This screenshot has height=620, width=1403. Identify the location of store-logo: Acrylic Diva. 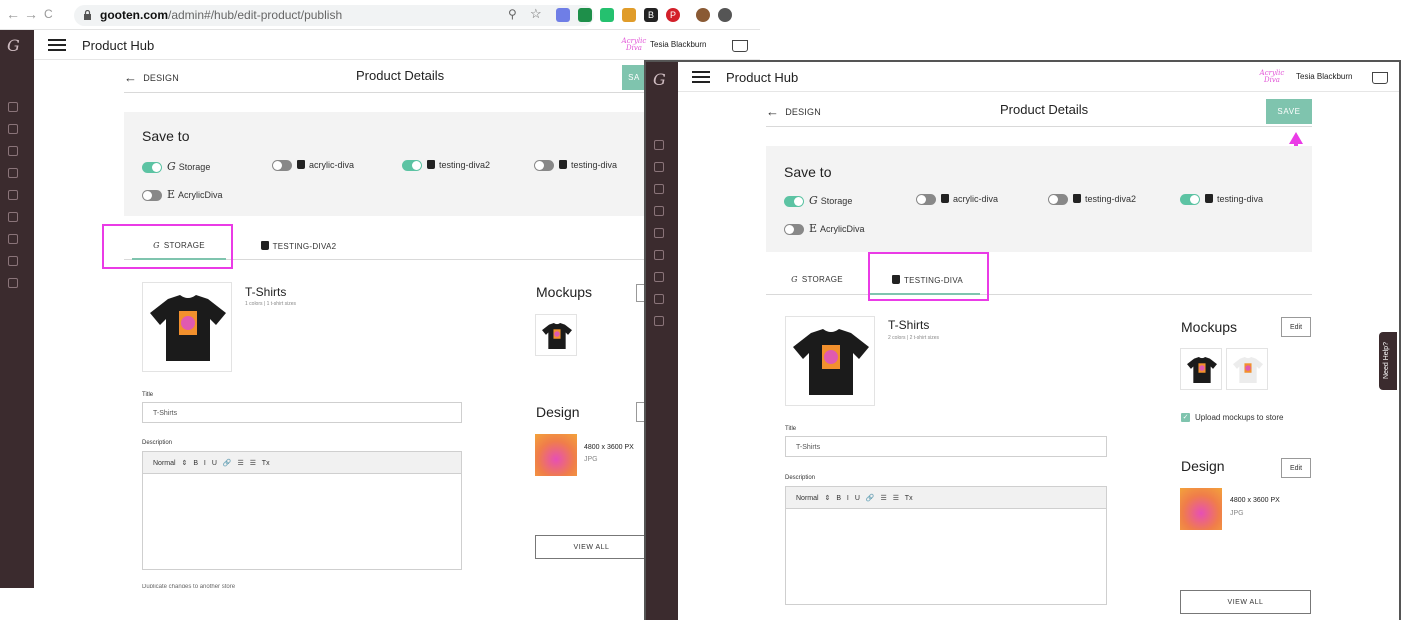
(1272, 76).